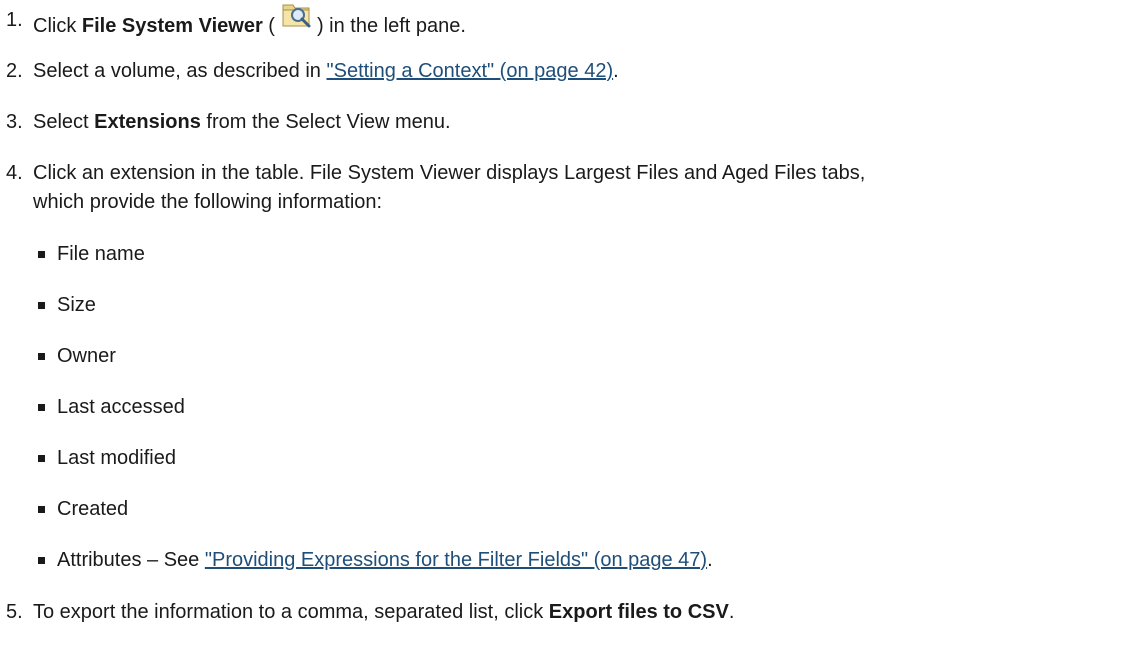  What do you see at coordinates (14, 20) in the screenshot?
I see `step-number: 1.` at bounding box center [14, 20].